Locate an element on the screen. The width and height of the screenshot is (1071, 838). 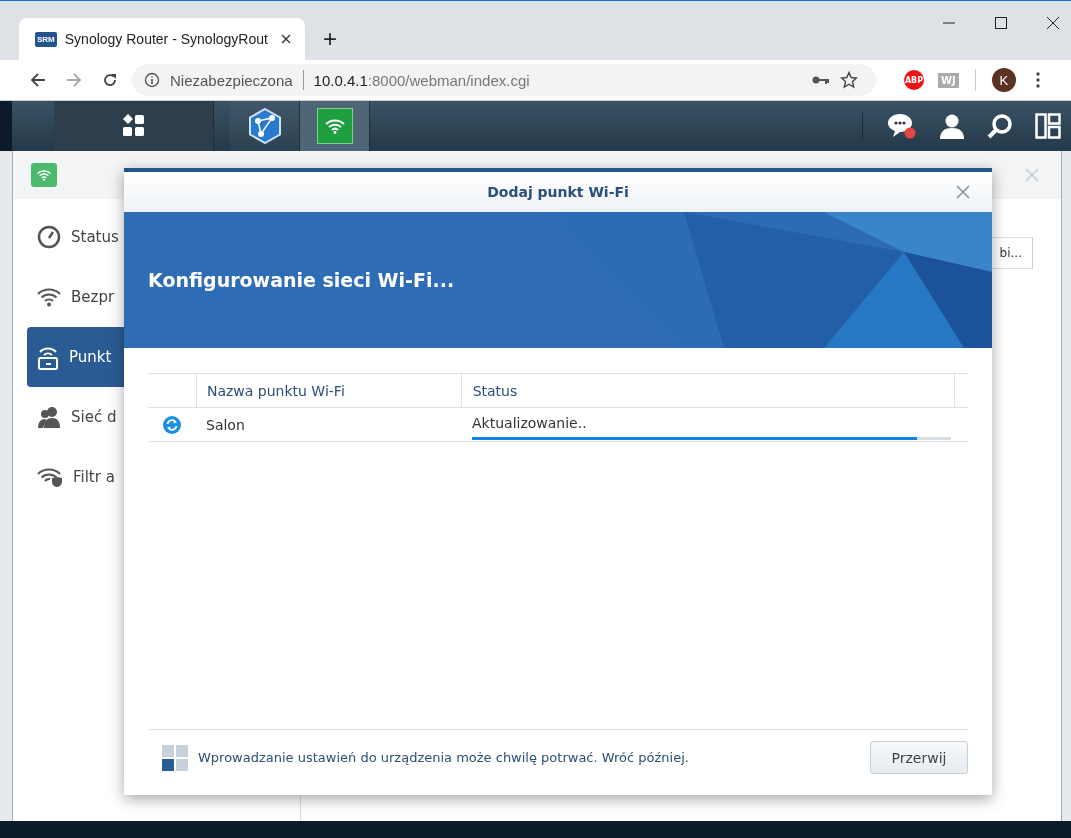
table-cell-text: Salon is located at coordinates (225, 424).